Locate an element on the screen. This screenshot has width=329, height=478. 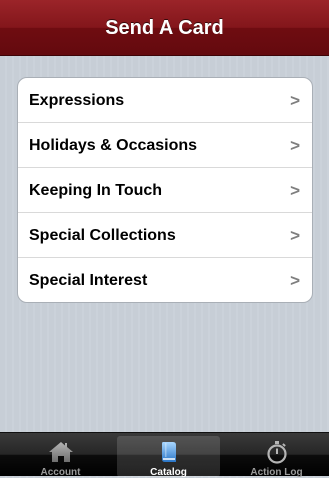
tab-label: Action Log is located at coordinates (276, 472).